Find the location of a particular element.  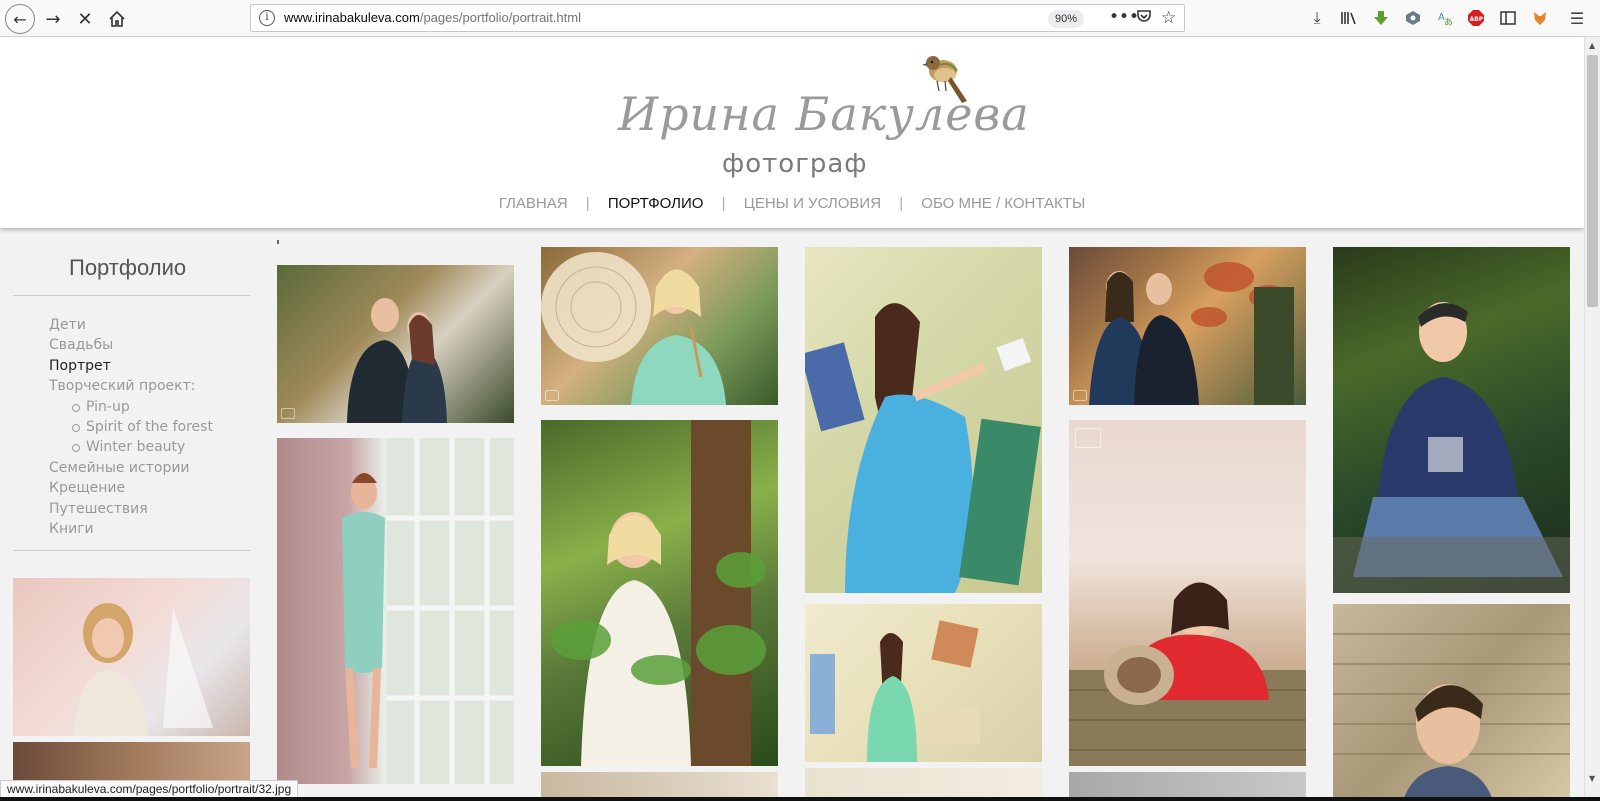

info-icon: i is located at coordinates (267, 18).